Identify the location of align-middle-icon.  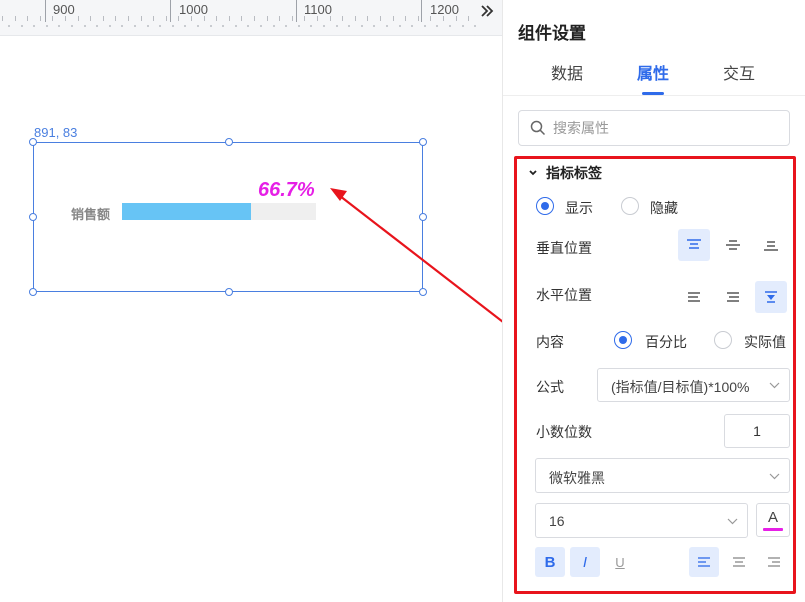
(733, 245).